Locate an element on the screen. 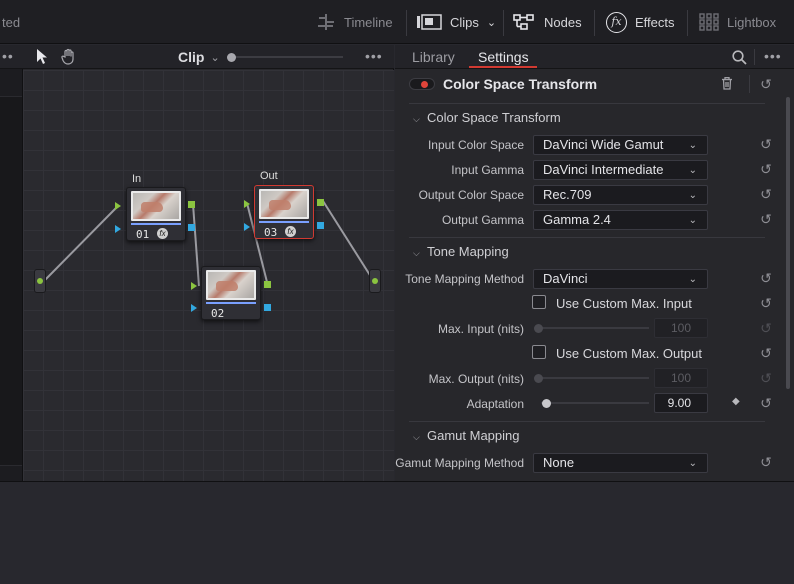  lightbox-button: Lightbox is located at coordinates (737, 22).